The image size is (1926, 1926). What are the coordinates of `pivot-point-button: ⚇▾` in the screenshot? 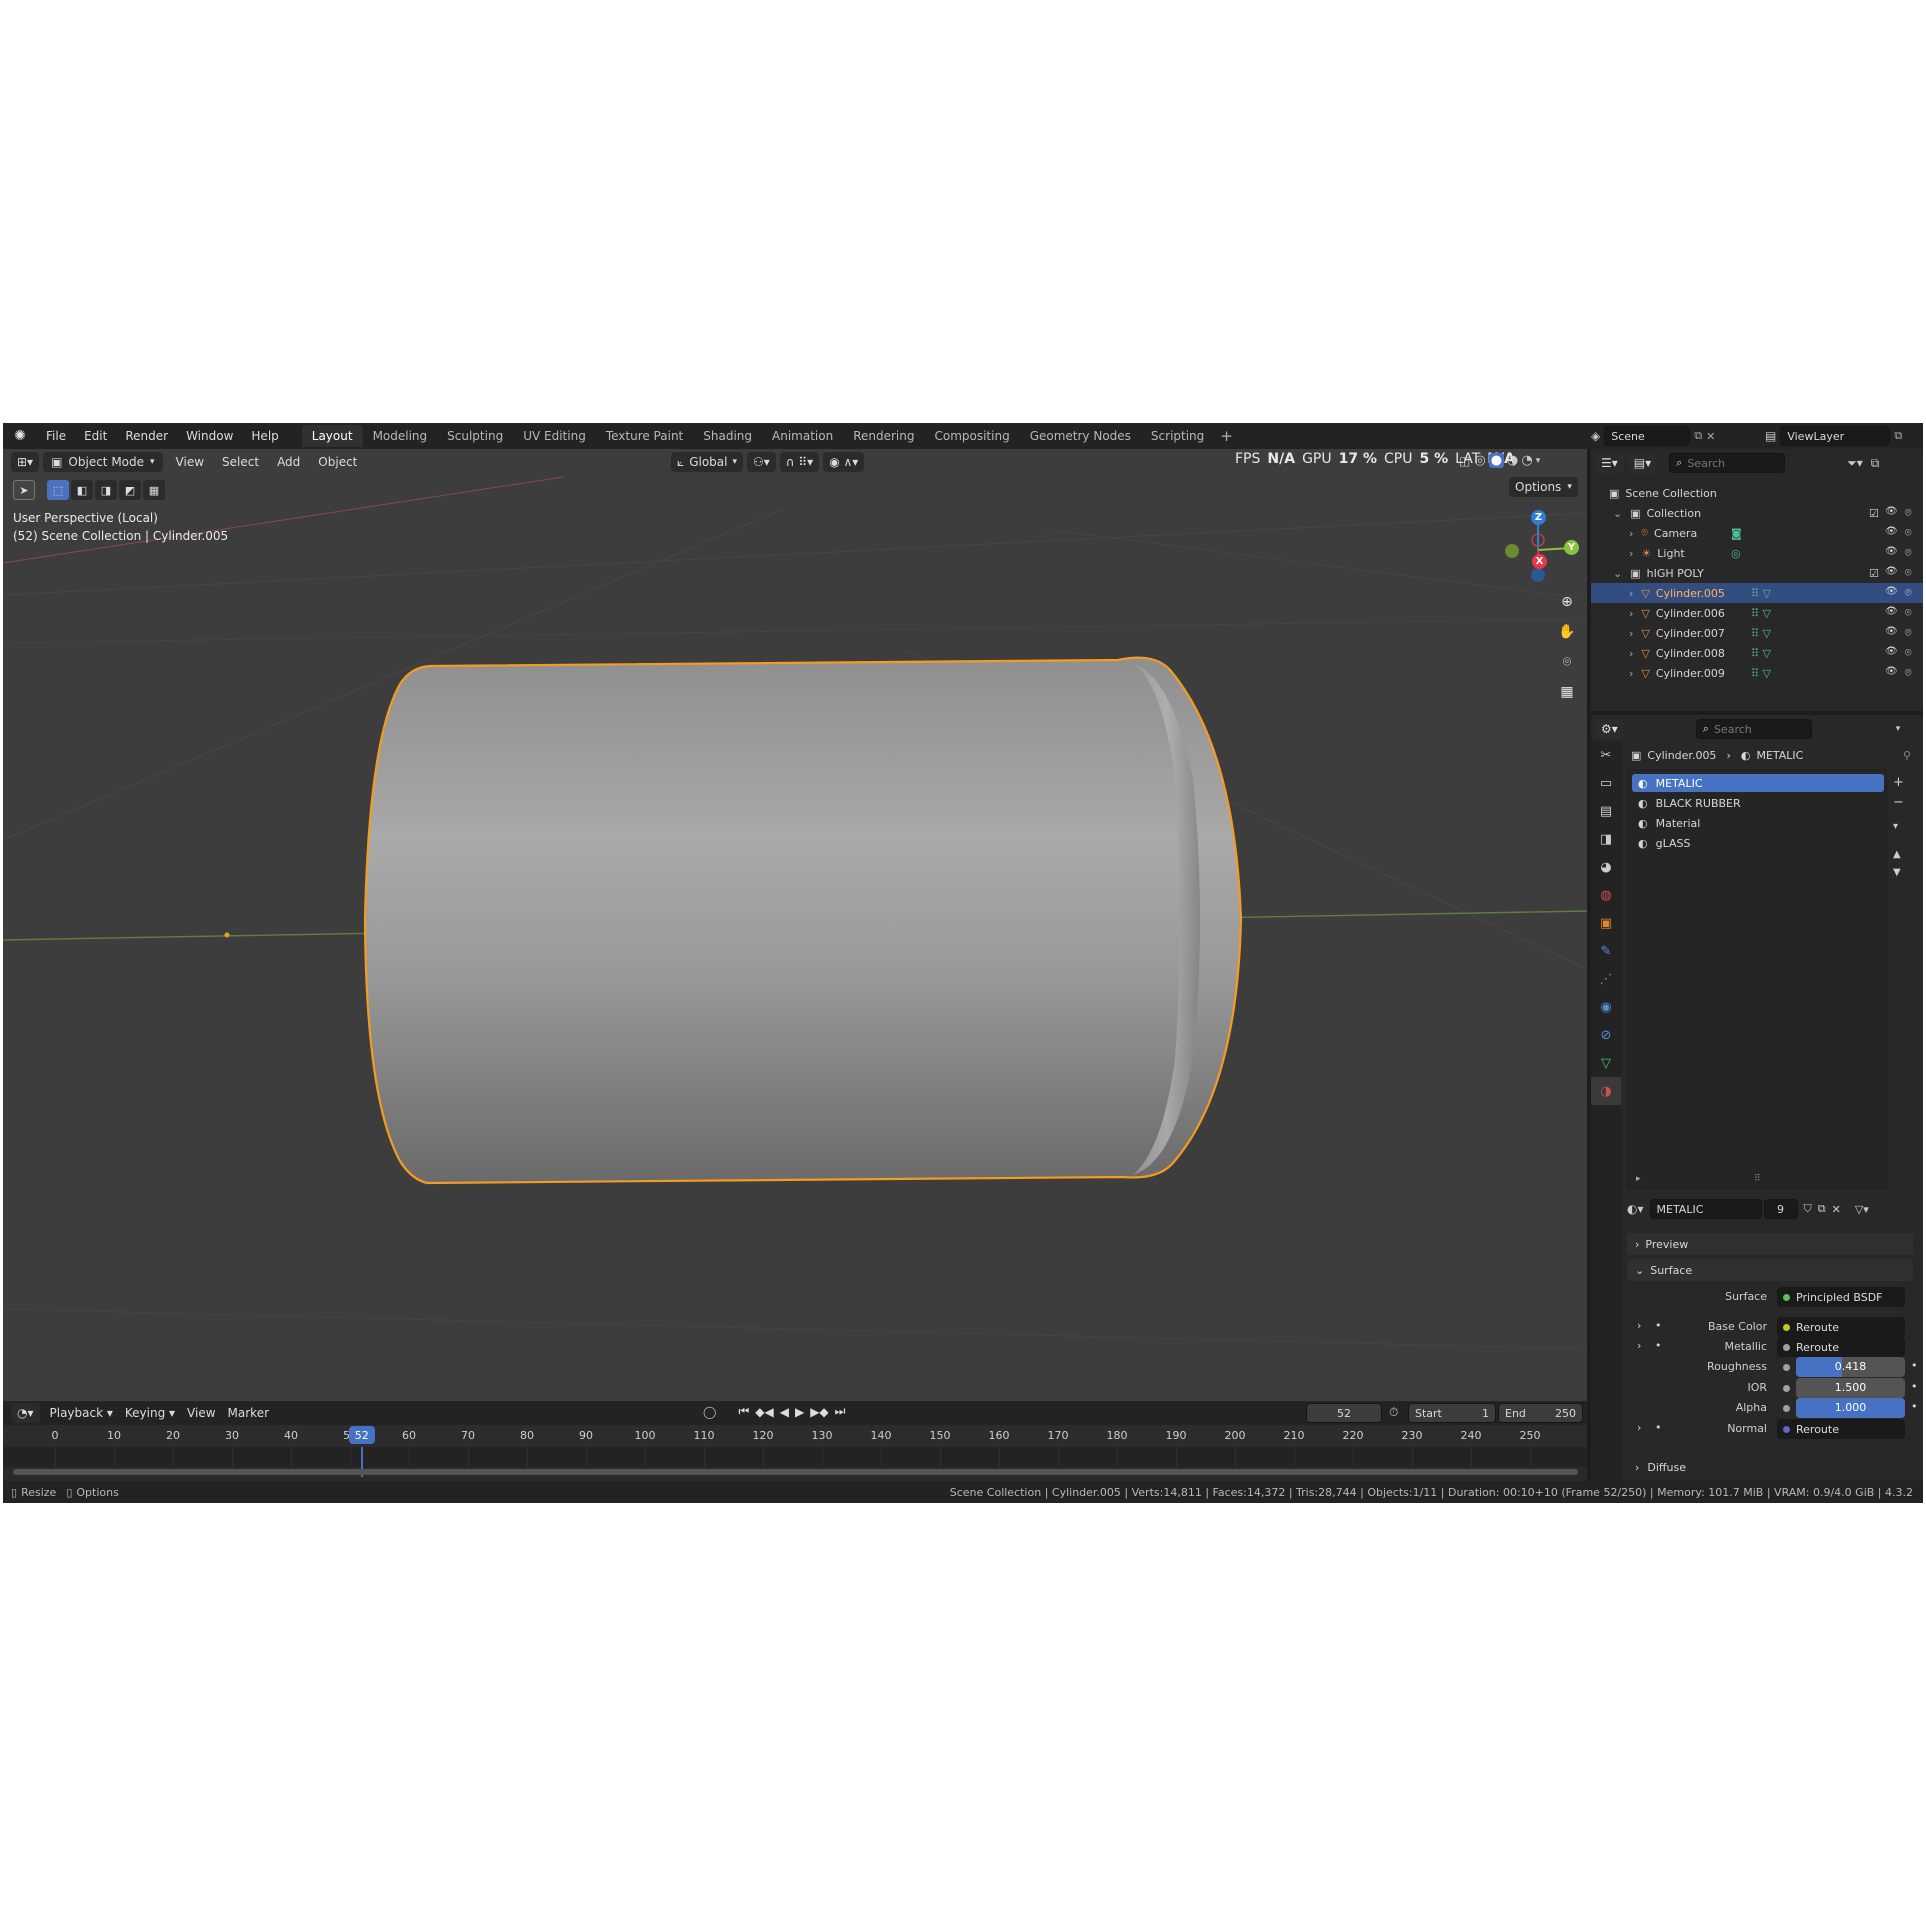 It's located at (761, 462).